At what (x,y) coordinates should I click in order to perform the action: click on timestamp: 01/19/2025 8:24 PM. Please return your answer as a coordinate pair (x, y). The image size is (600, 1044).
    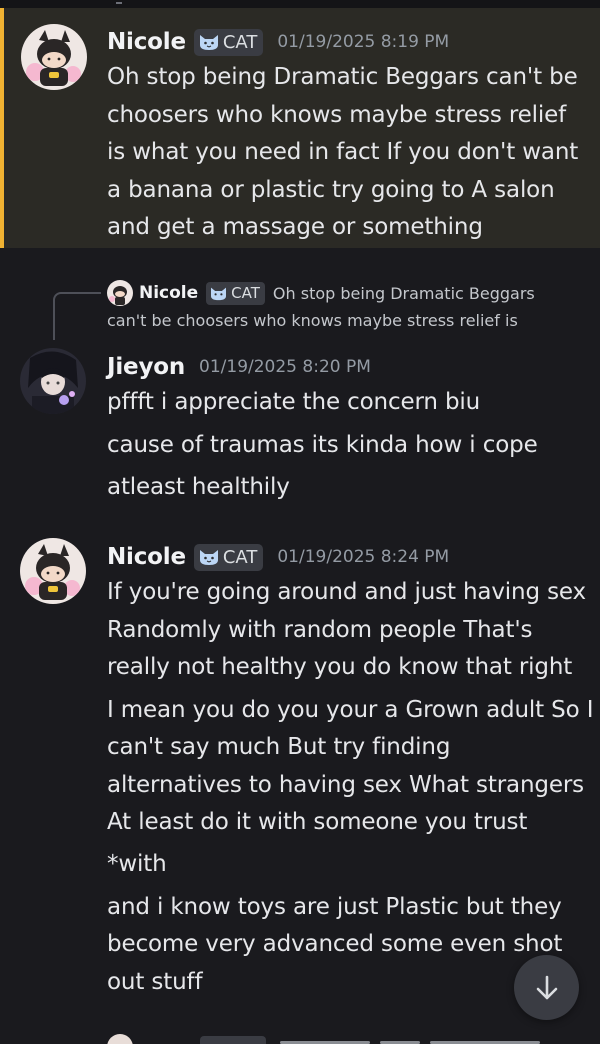
    Looking at the image, I should click on (363, 557).